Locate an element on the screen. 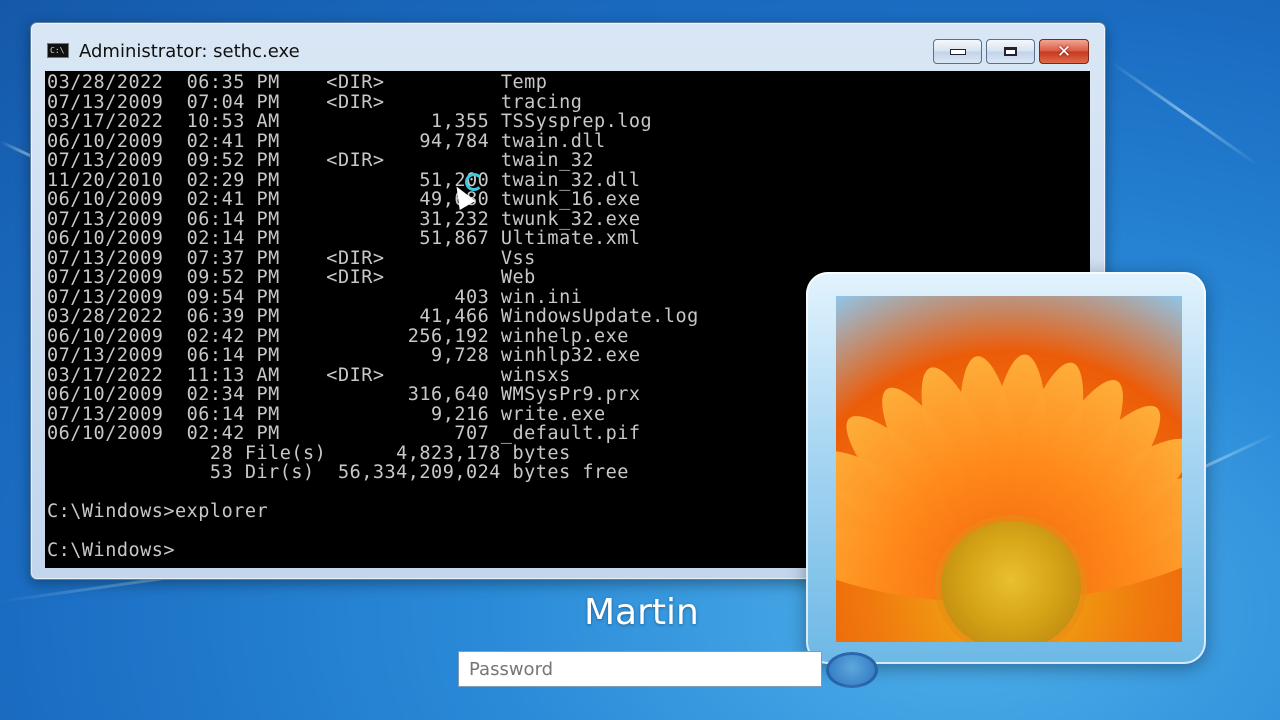 The width and height of the screenshot is (1280, 720). minimize-button is located at coordinates (957, 51).